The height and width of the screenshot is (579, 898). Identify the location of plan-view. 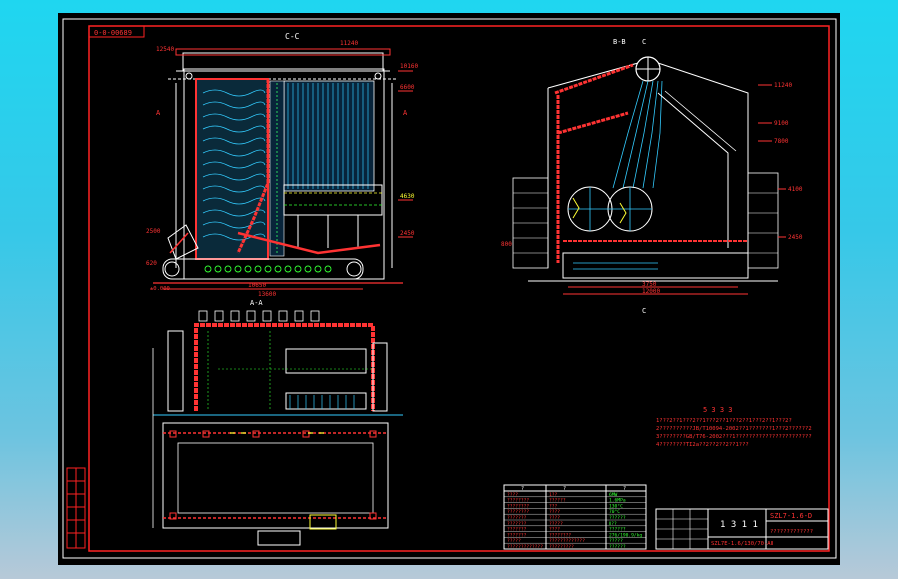
(277, 428).